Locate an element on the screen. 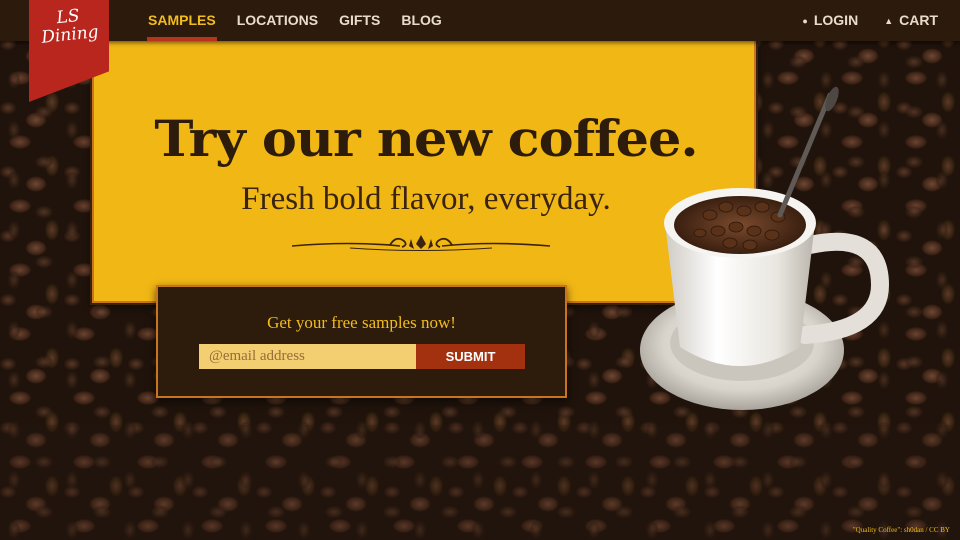 The width and height of the screenshot is (960, 540). main-nav: SAMPLES LOCATIONS GIFTS BLOG is located at coordinates (305, 20).